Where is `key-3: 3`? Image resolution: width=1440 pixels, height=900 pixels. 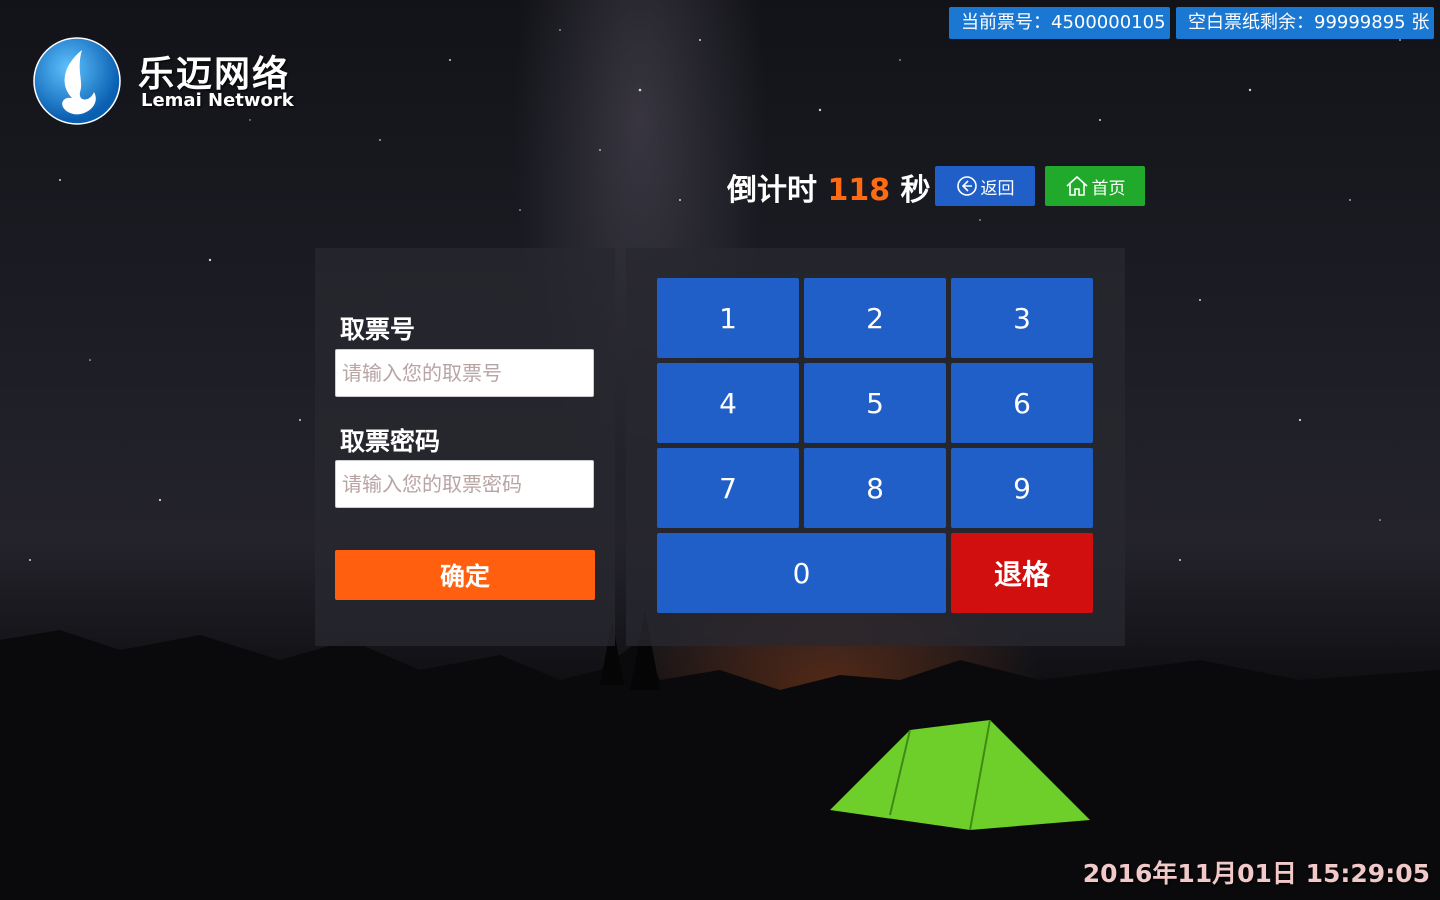
key-3: 3 is located at coordinates (1022, 318).